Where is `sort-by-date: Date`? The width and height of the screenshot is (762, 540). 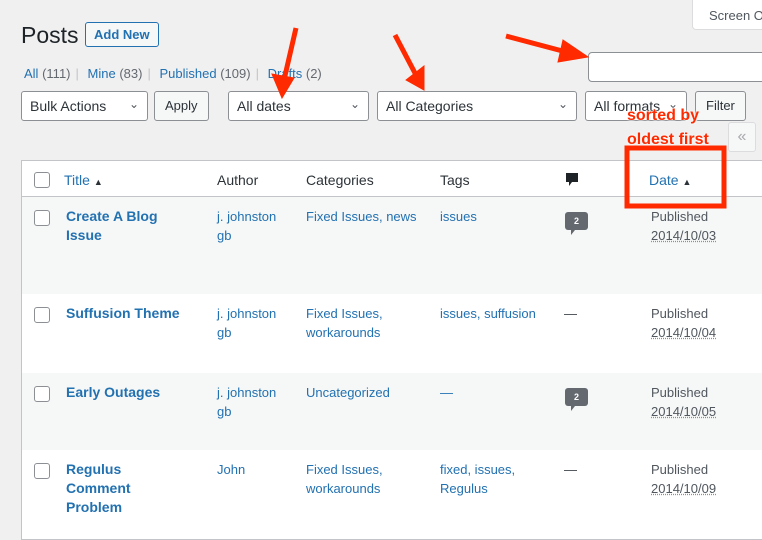 sort-by-date: Date is located at coordinates (664, 180).